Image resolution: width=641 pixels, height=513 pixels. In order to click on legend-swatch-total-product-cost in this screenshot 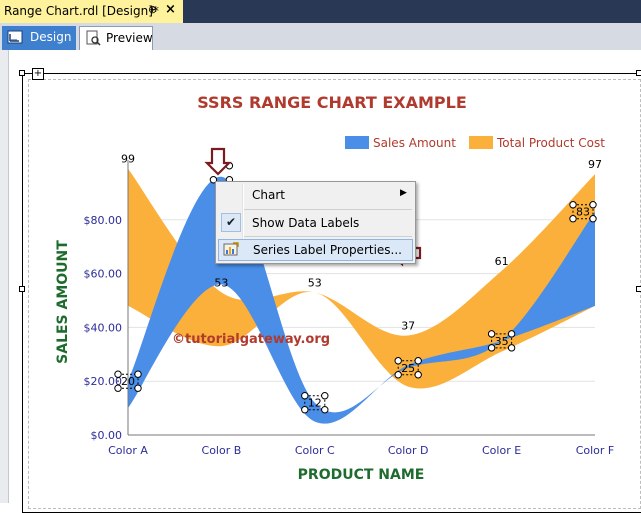, I will do `click(481, 142)`.